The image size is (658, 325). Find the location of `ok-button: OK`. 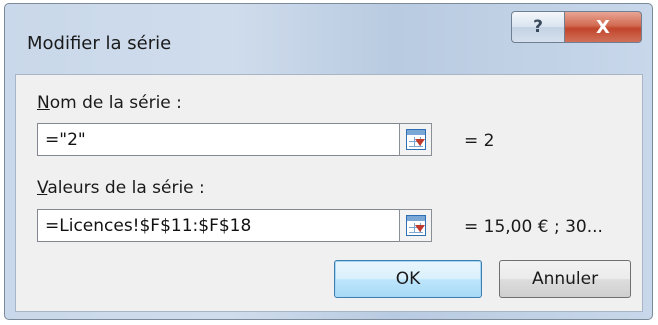

ok-button: OK is located at coordinates (408, 279).